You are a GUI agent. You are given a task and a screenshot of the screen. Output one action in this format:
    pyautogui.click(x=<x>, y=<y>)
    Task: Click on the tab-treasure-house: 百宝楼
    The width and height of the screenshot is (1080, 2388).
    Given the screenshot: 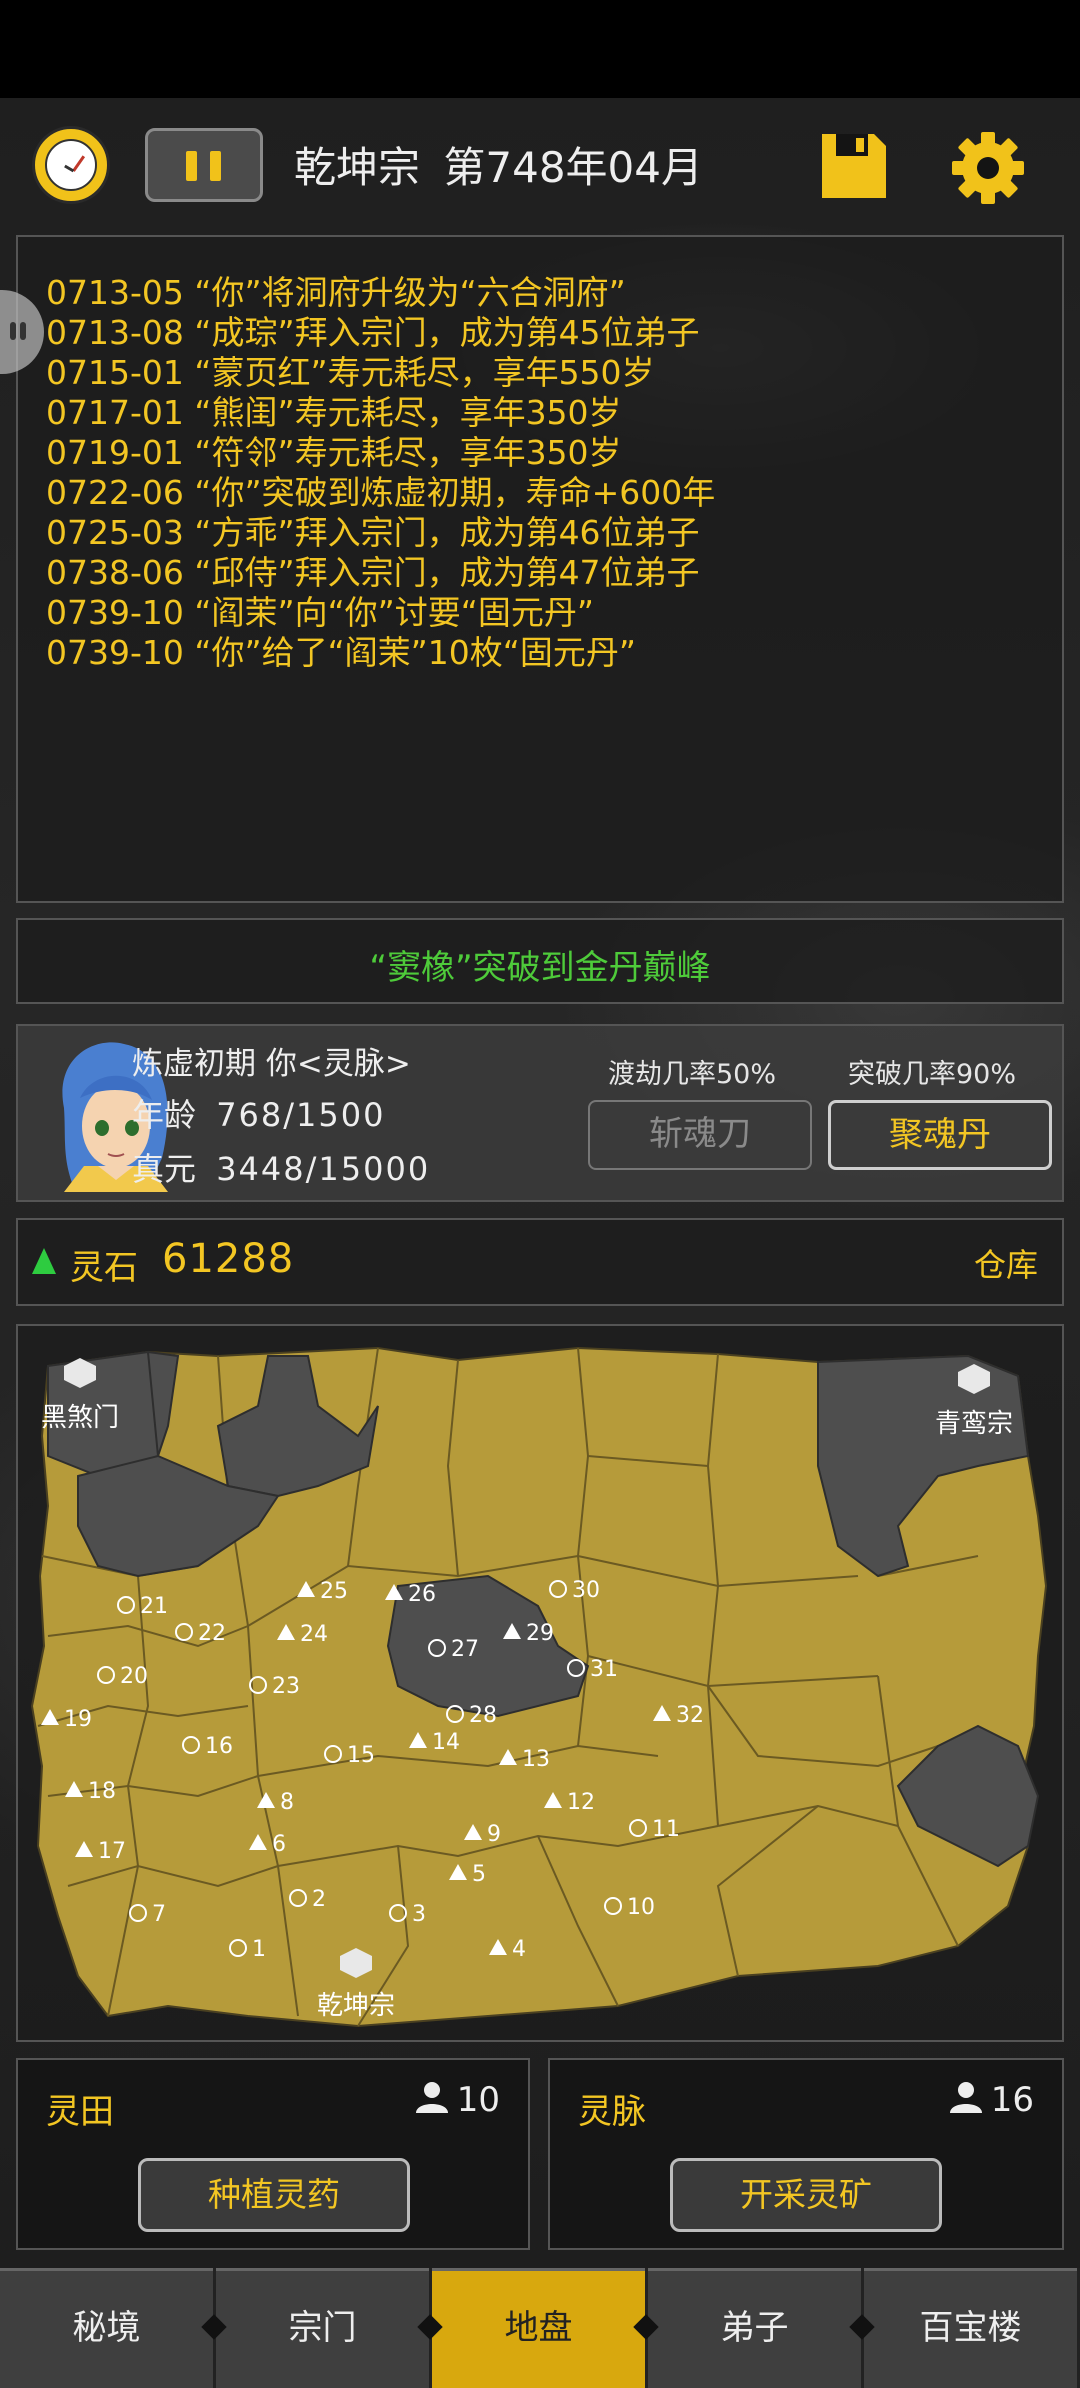 What is the action you would take?
    pyautogui.click(x=970, y=2328)
    